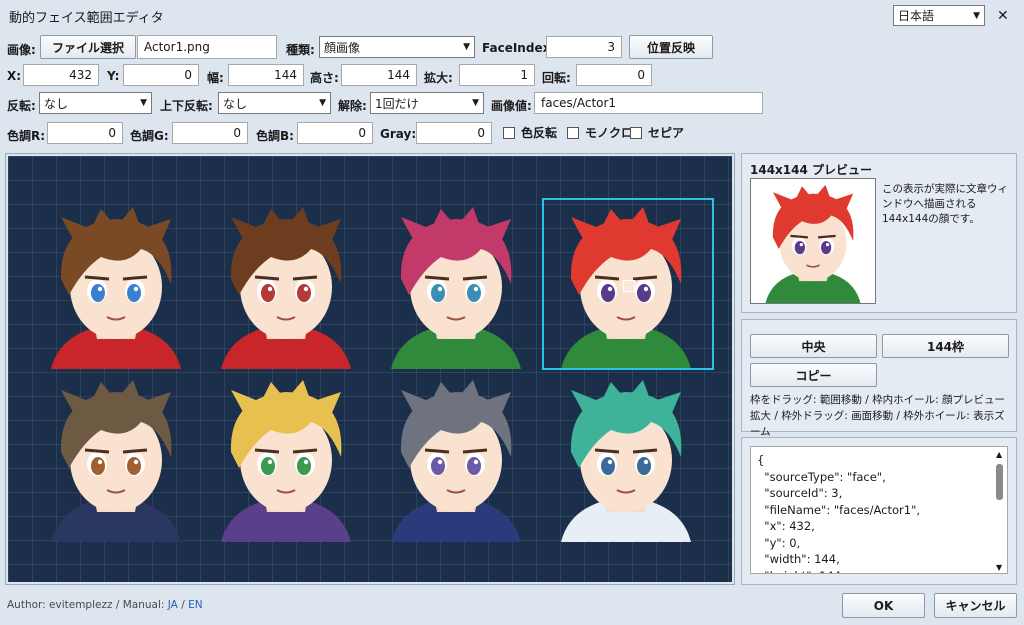 The image size is (1024, 625). I want to click on image-value-field: faces/Actor1, so click(648, 103).